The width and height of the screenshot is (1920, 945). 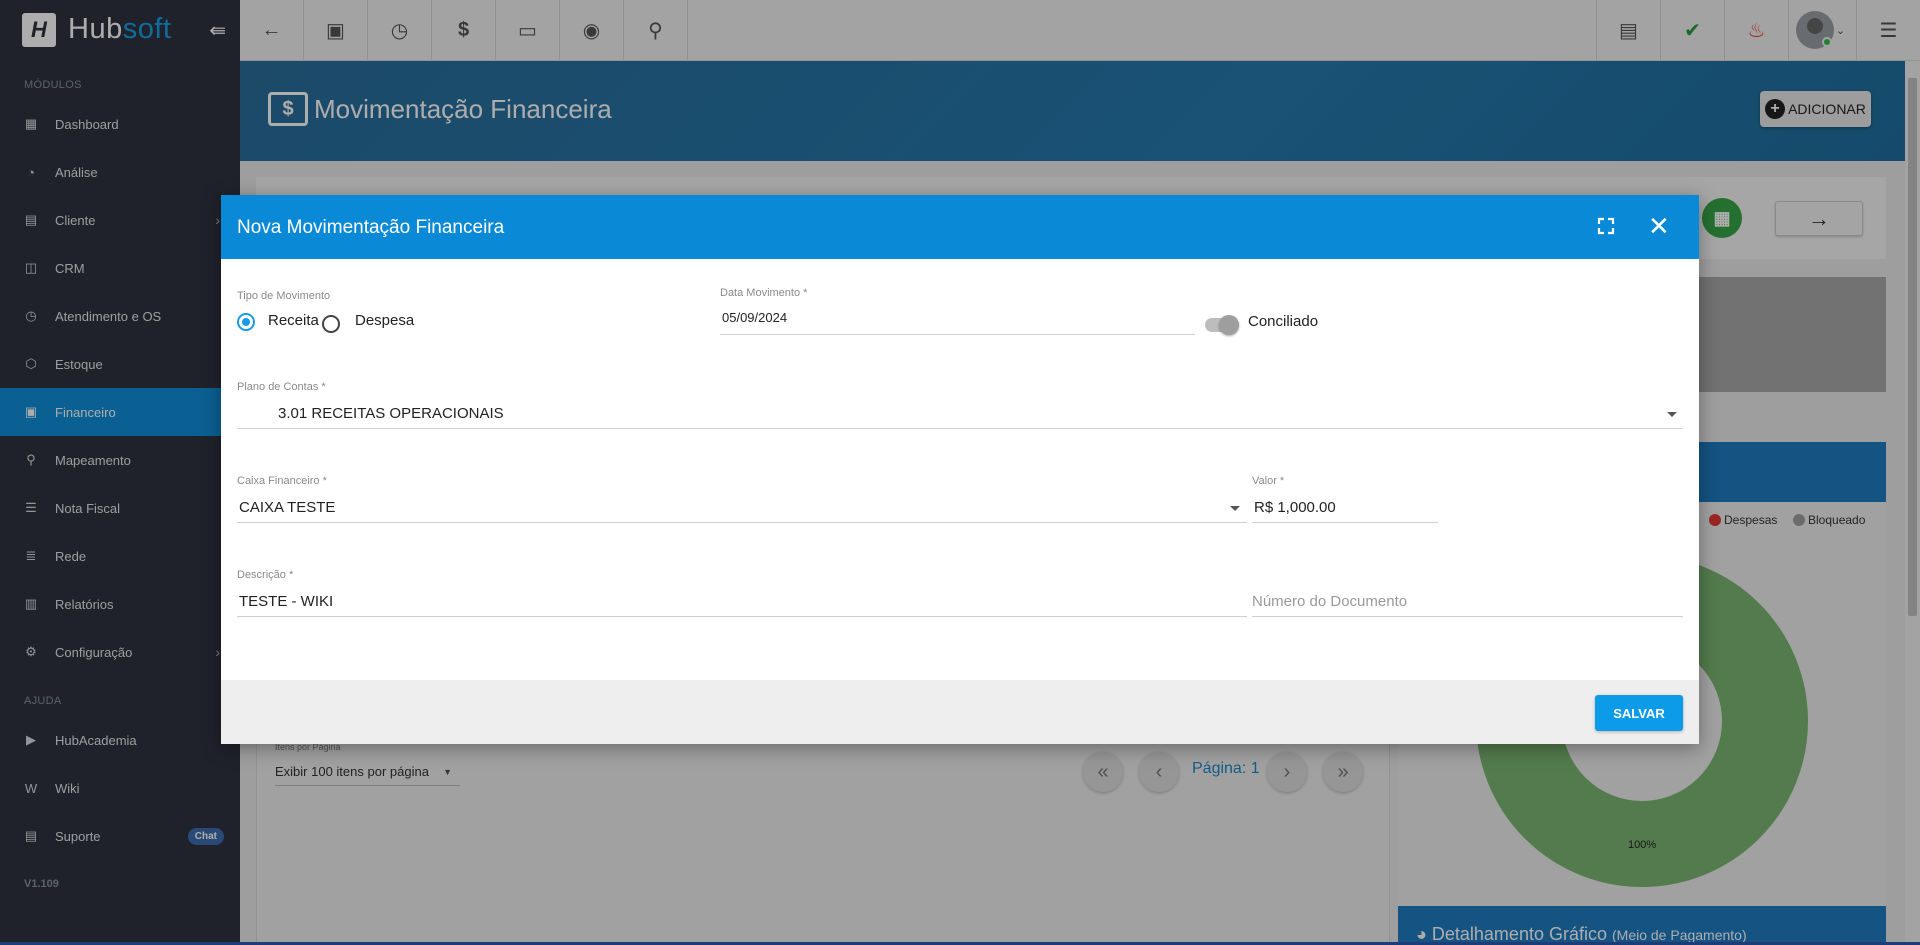 I want to click on caixa-financeiro-underline, so click(x=742, y=522).